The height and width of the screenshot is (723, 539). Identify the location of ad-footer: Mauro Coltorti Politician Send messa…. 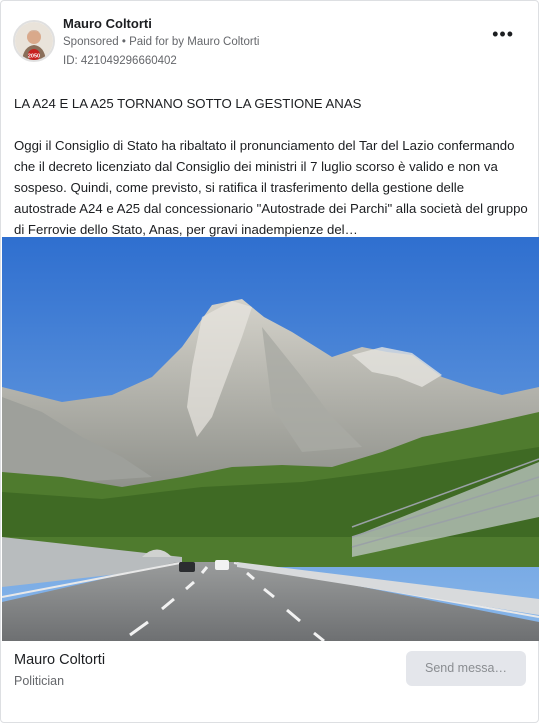
(270, 681).